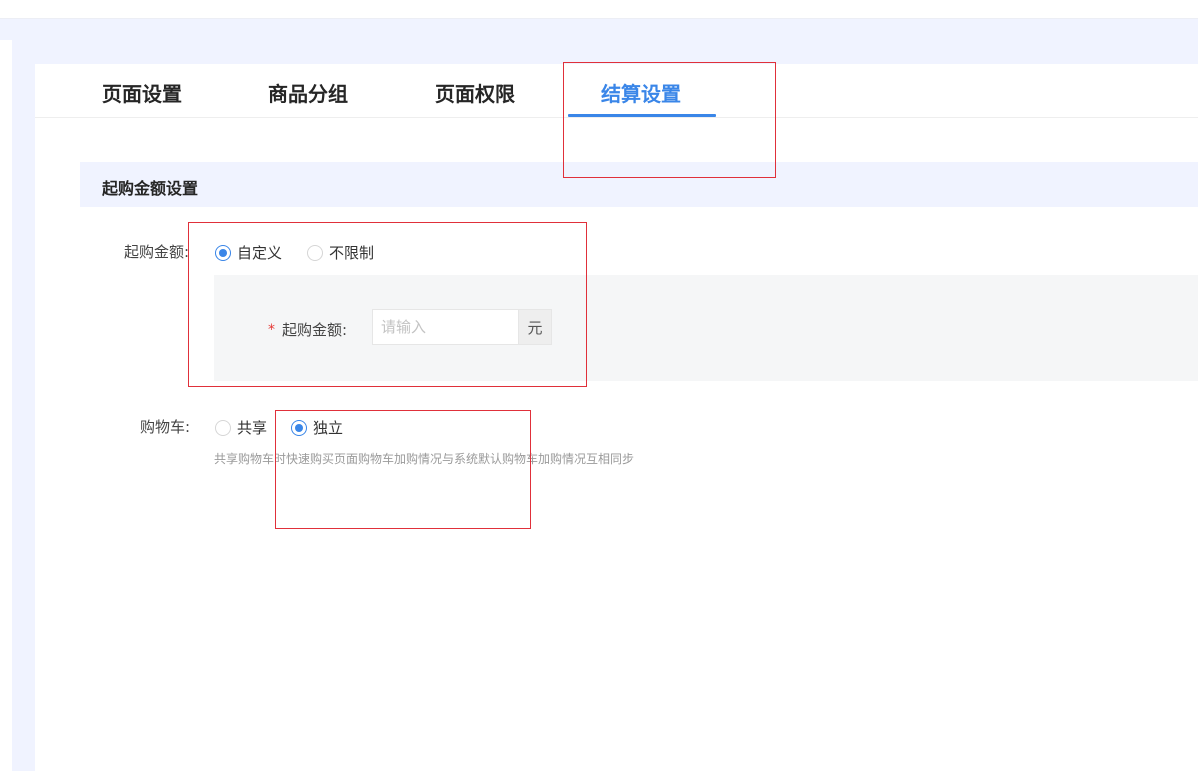 This screenshot has width=1198, height=771. What do you see at coordinates (352, 253) in the screenshot?
I see `radio-unlimited-label: 不限制` at bounding box center [352, 253].